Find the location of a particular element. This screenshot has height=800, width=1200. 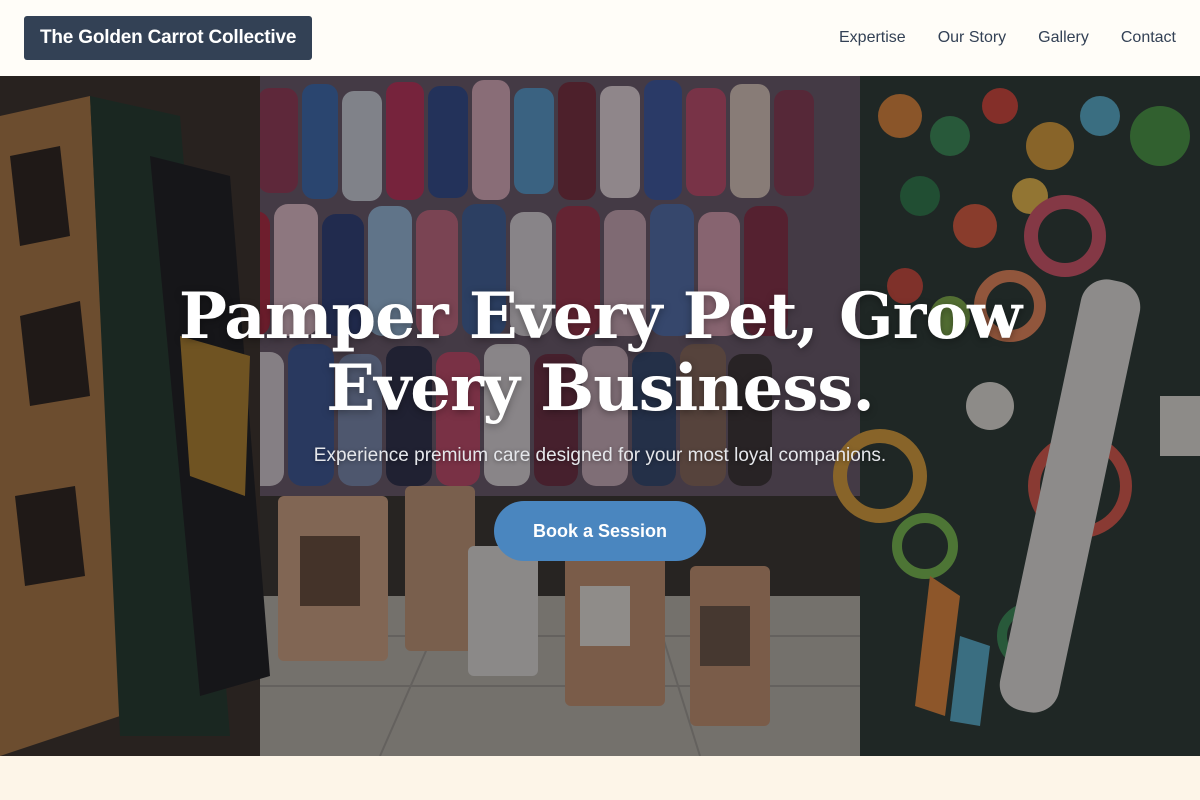

nav-link-expertise: Expertise is located at coordinates (872, 38).